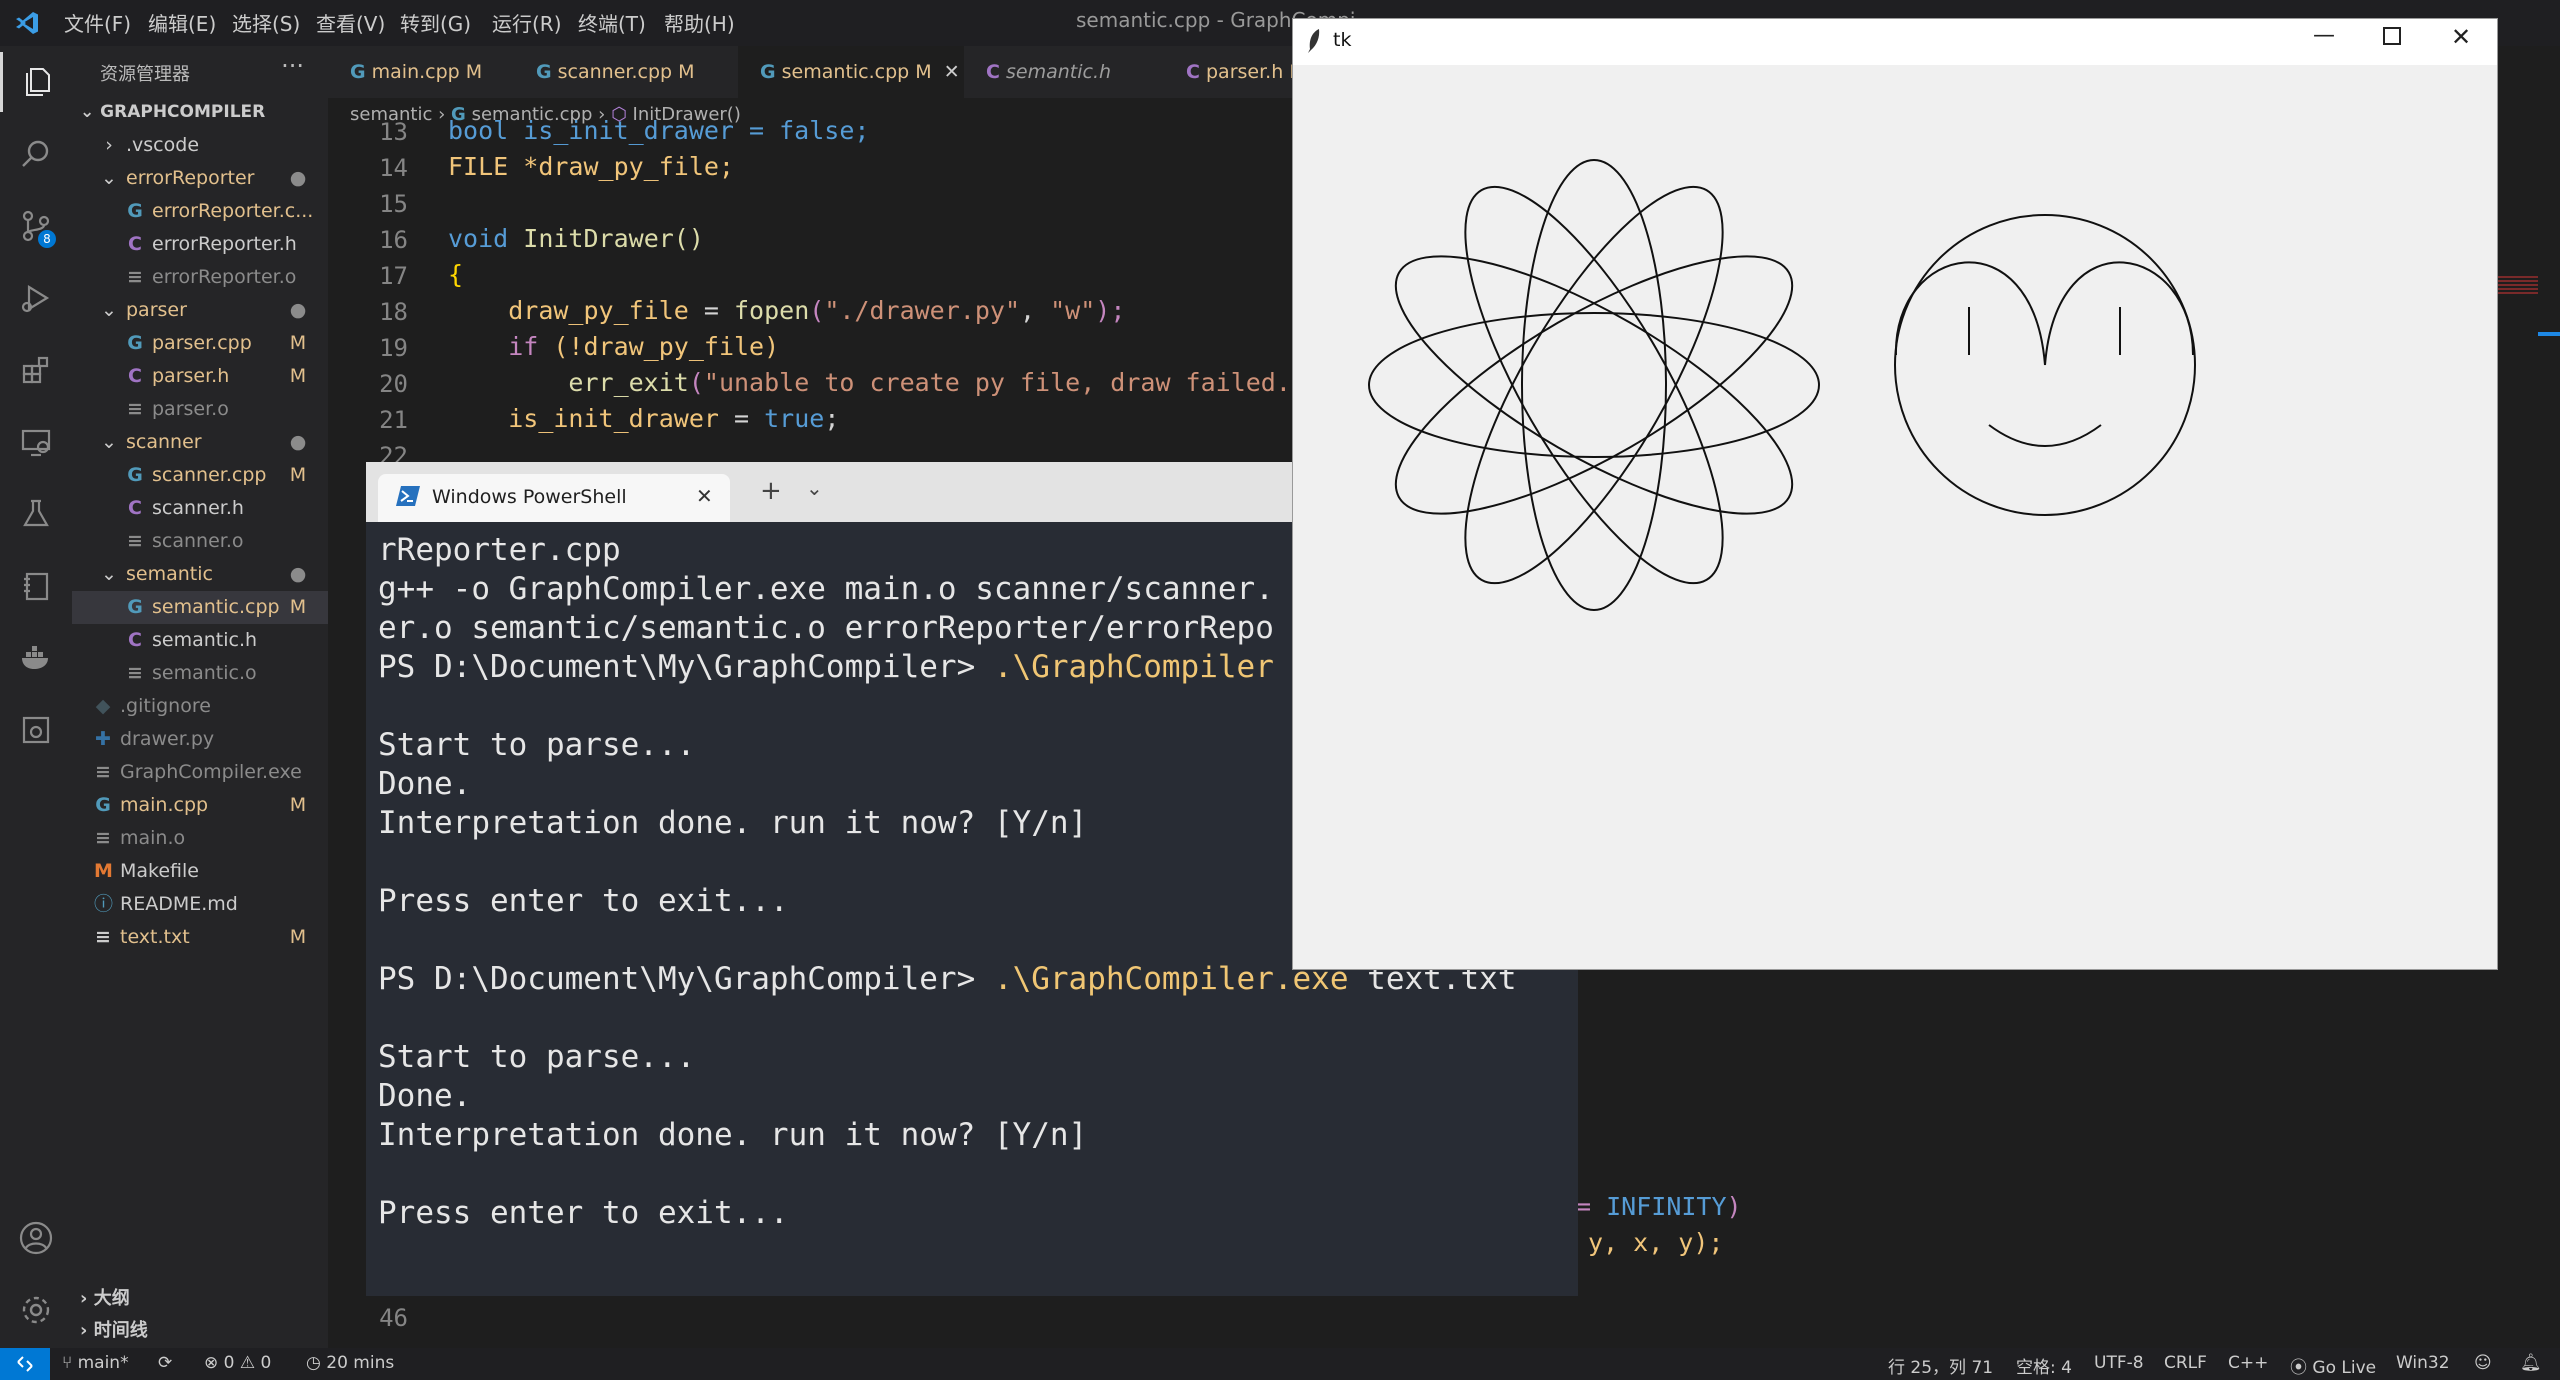 This screenshot has width=2560, height=1380. What do you see at coordinates (292, 66) in the screenshot?
I see `more-actions-icon: ···` at bounding box center [292, 66].